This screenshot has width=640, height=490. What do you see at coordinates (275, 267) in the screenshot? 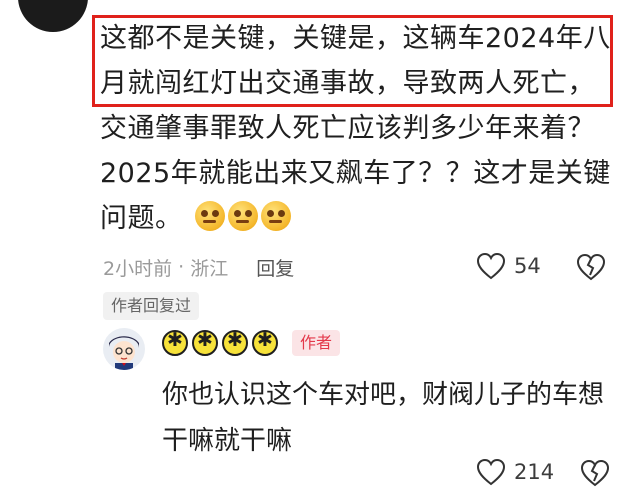
I see `reply-button: 回复` at bounding box center [275, 267].